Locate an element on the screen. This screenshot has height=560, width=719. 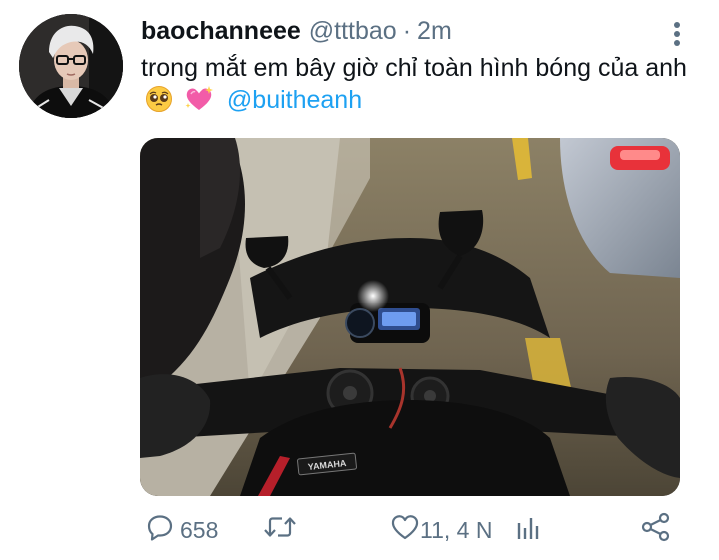
reply-icon is located at coordinates (160, 530).